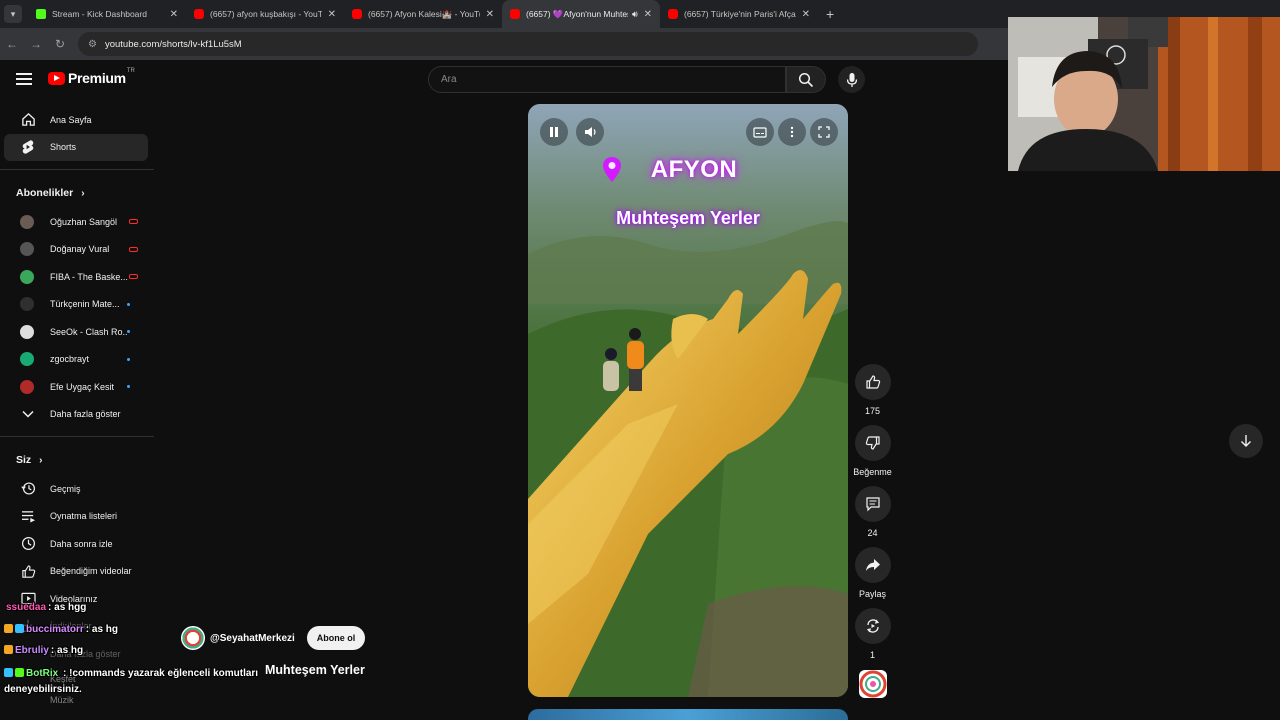 This screenshot has width=1280, height=720. What do you see at coordinates (60, 44) in the screenshot?
I see `reload-icon: ↻` at bounding box center [60, 44].